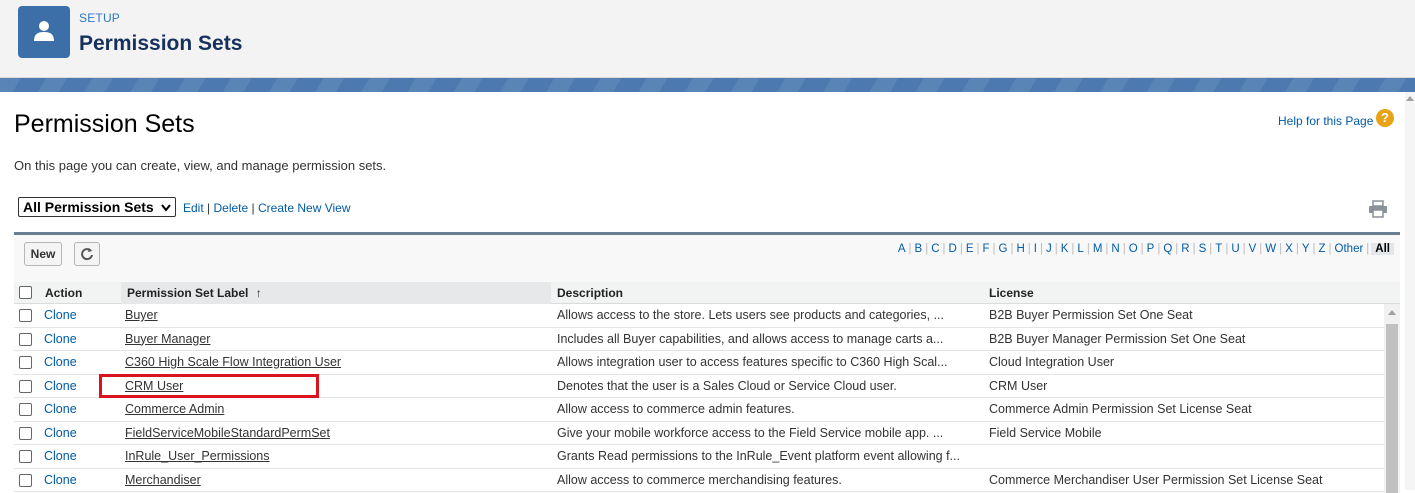  Describe the element at coordinates (231, 208) in the screenshot. I see `delete-view-link: Delete` at that location.